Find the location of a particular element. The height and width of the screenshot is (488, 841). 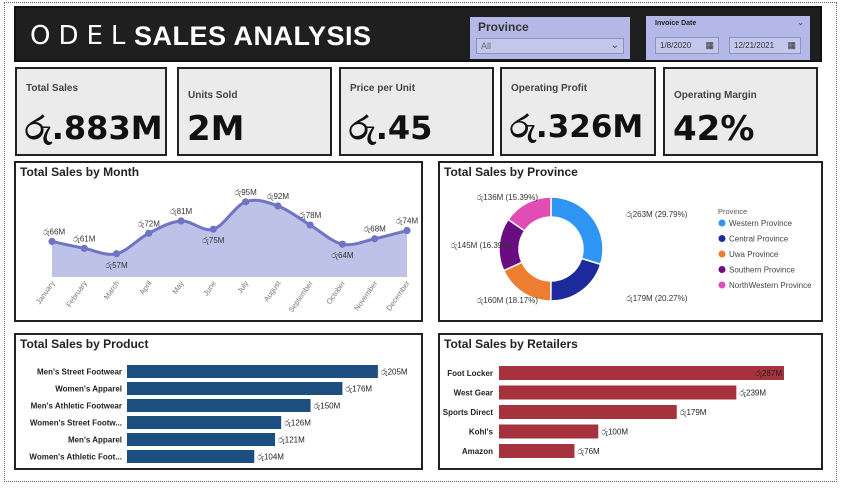

chart-title: Total Sales by Retailers is located at coordinates (511, 344).